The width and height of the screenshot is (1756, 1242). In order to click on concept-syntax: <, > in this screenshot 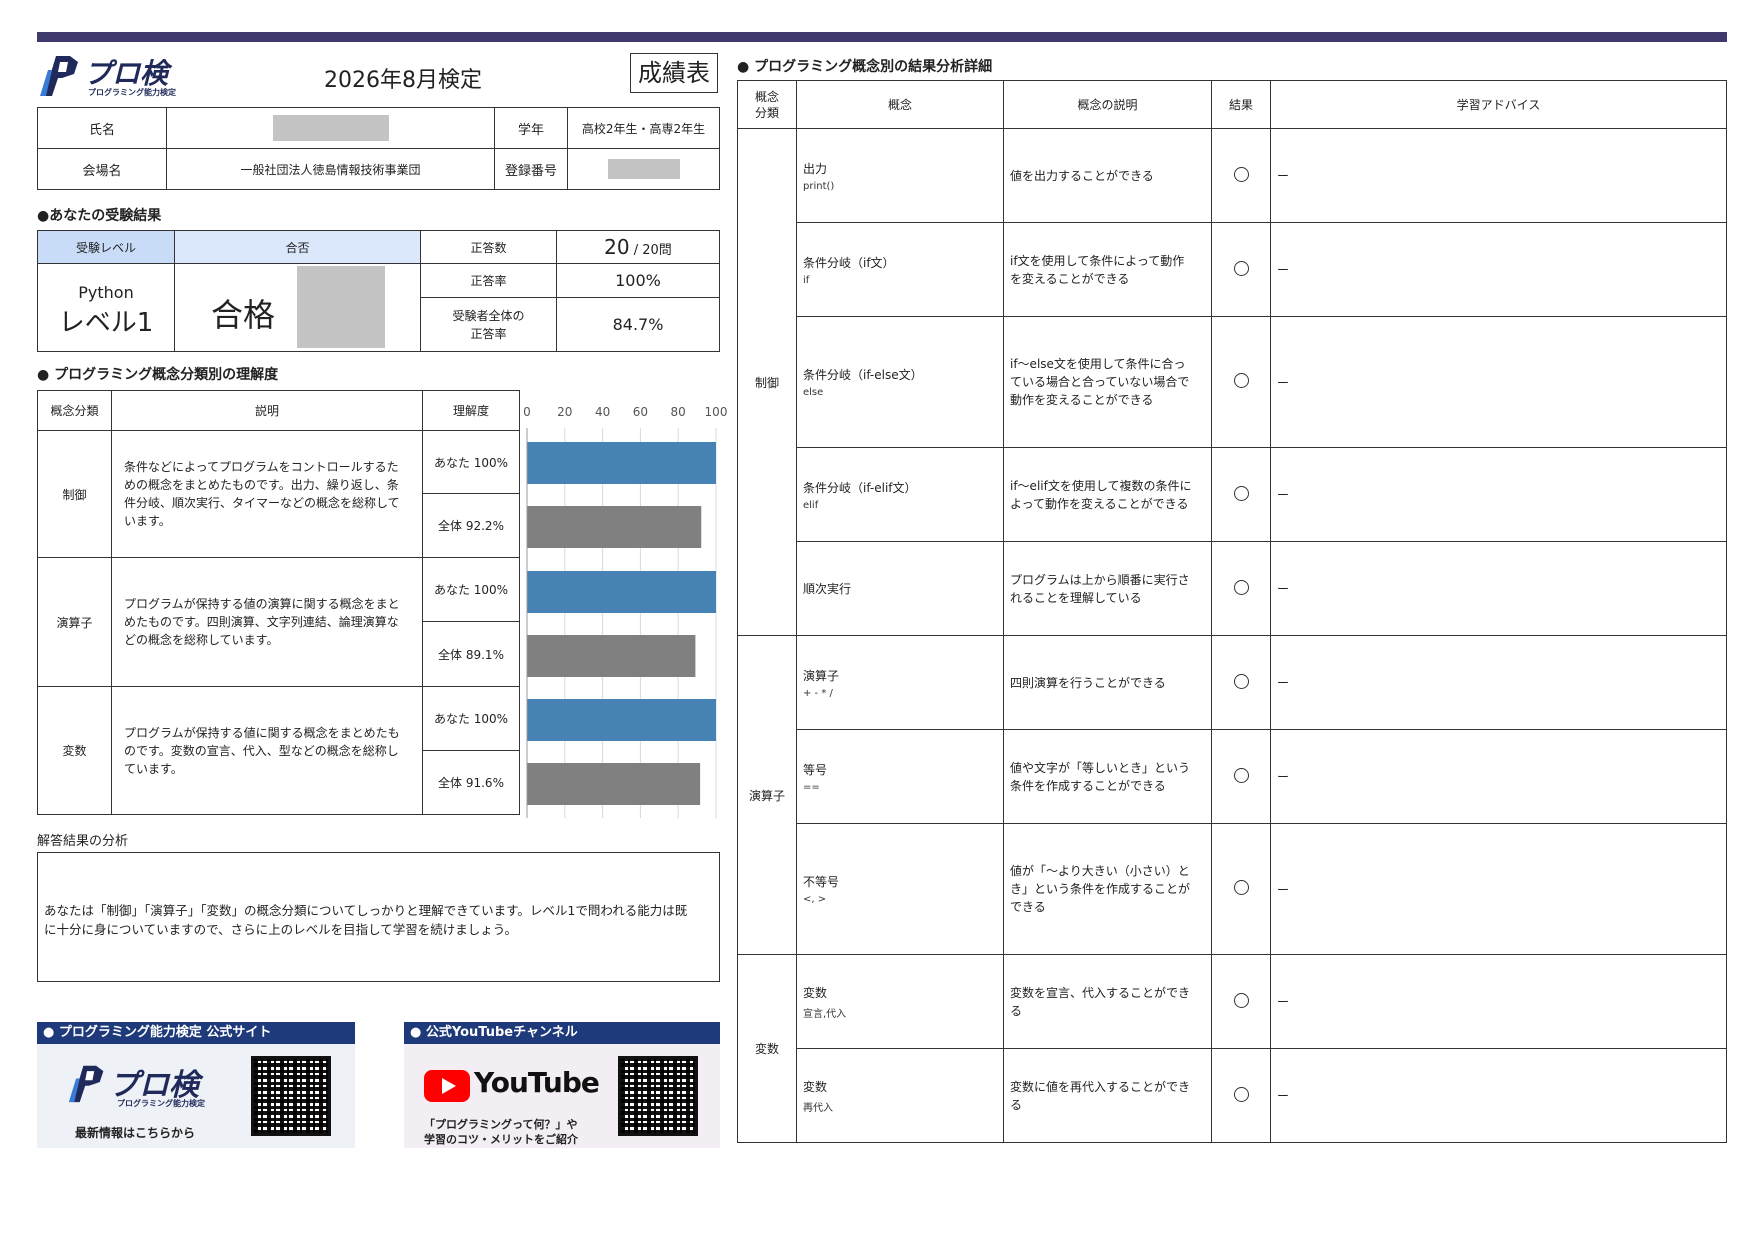, I will do `click(815, 899)`.